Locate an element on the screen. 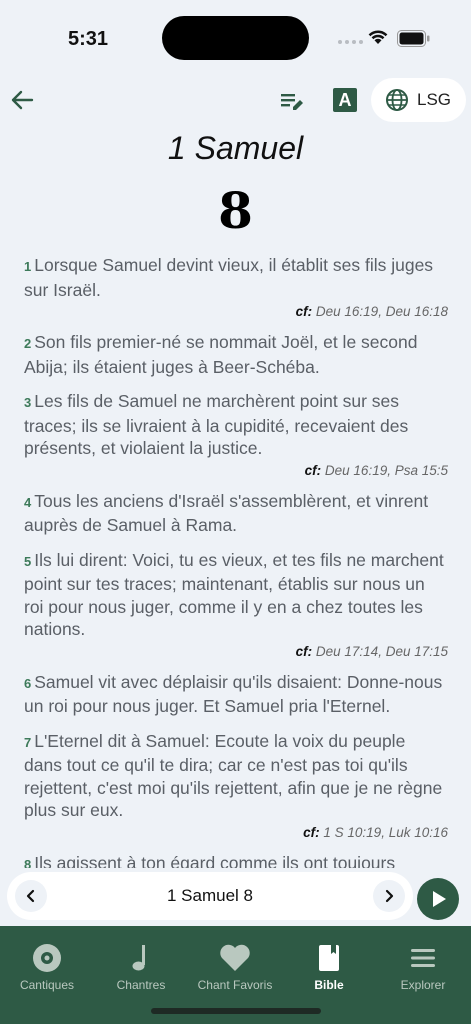  tab-explorer: Explorer is located at coordinates (423, 967).